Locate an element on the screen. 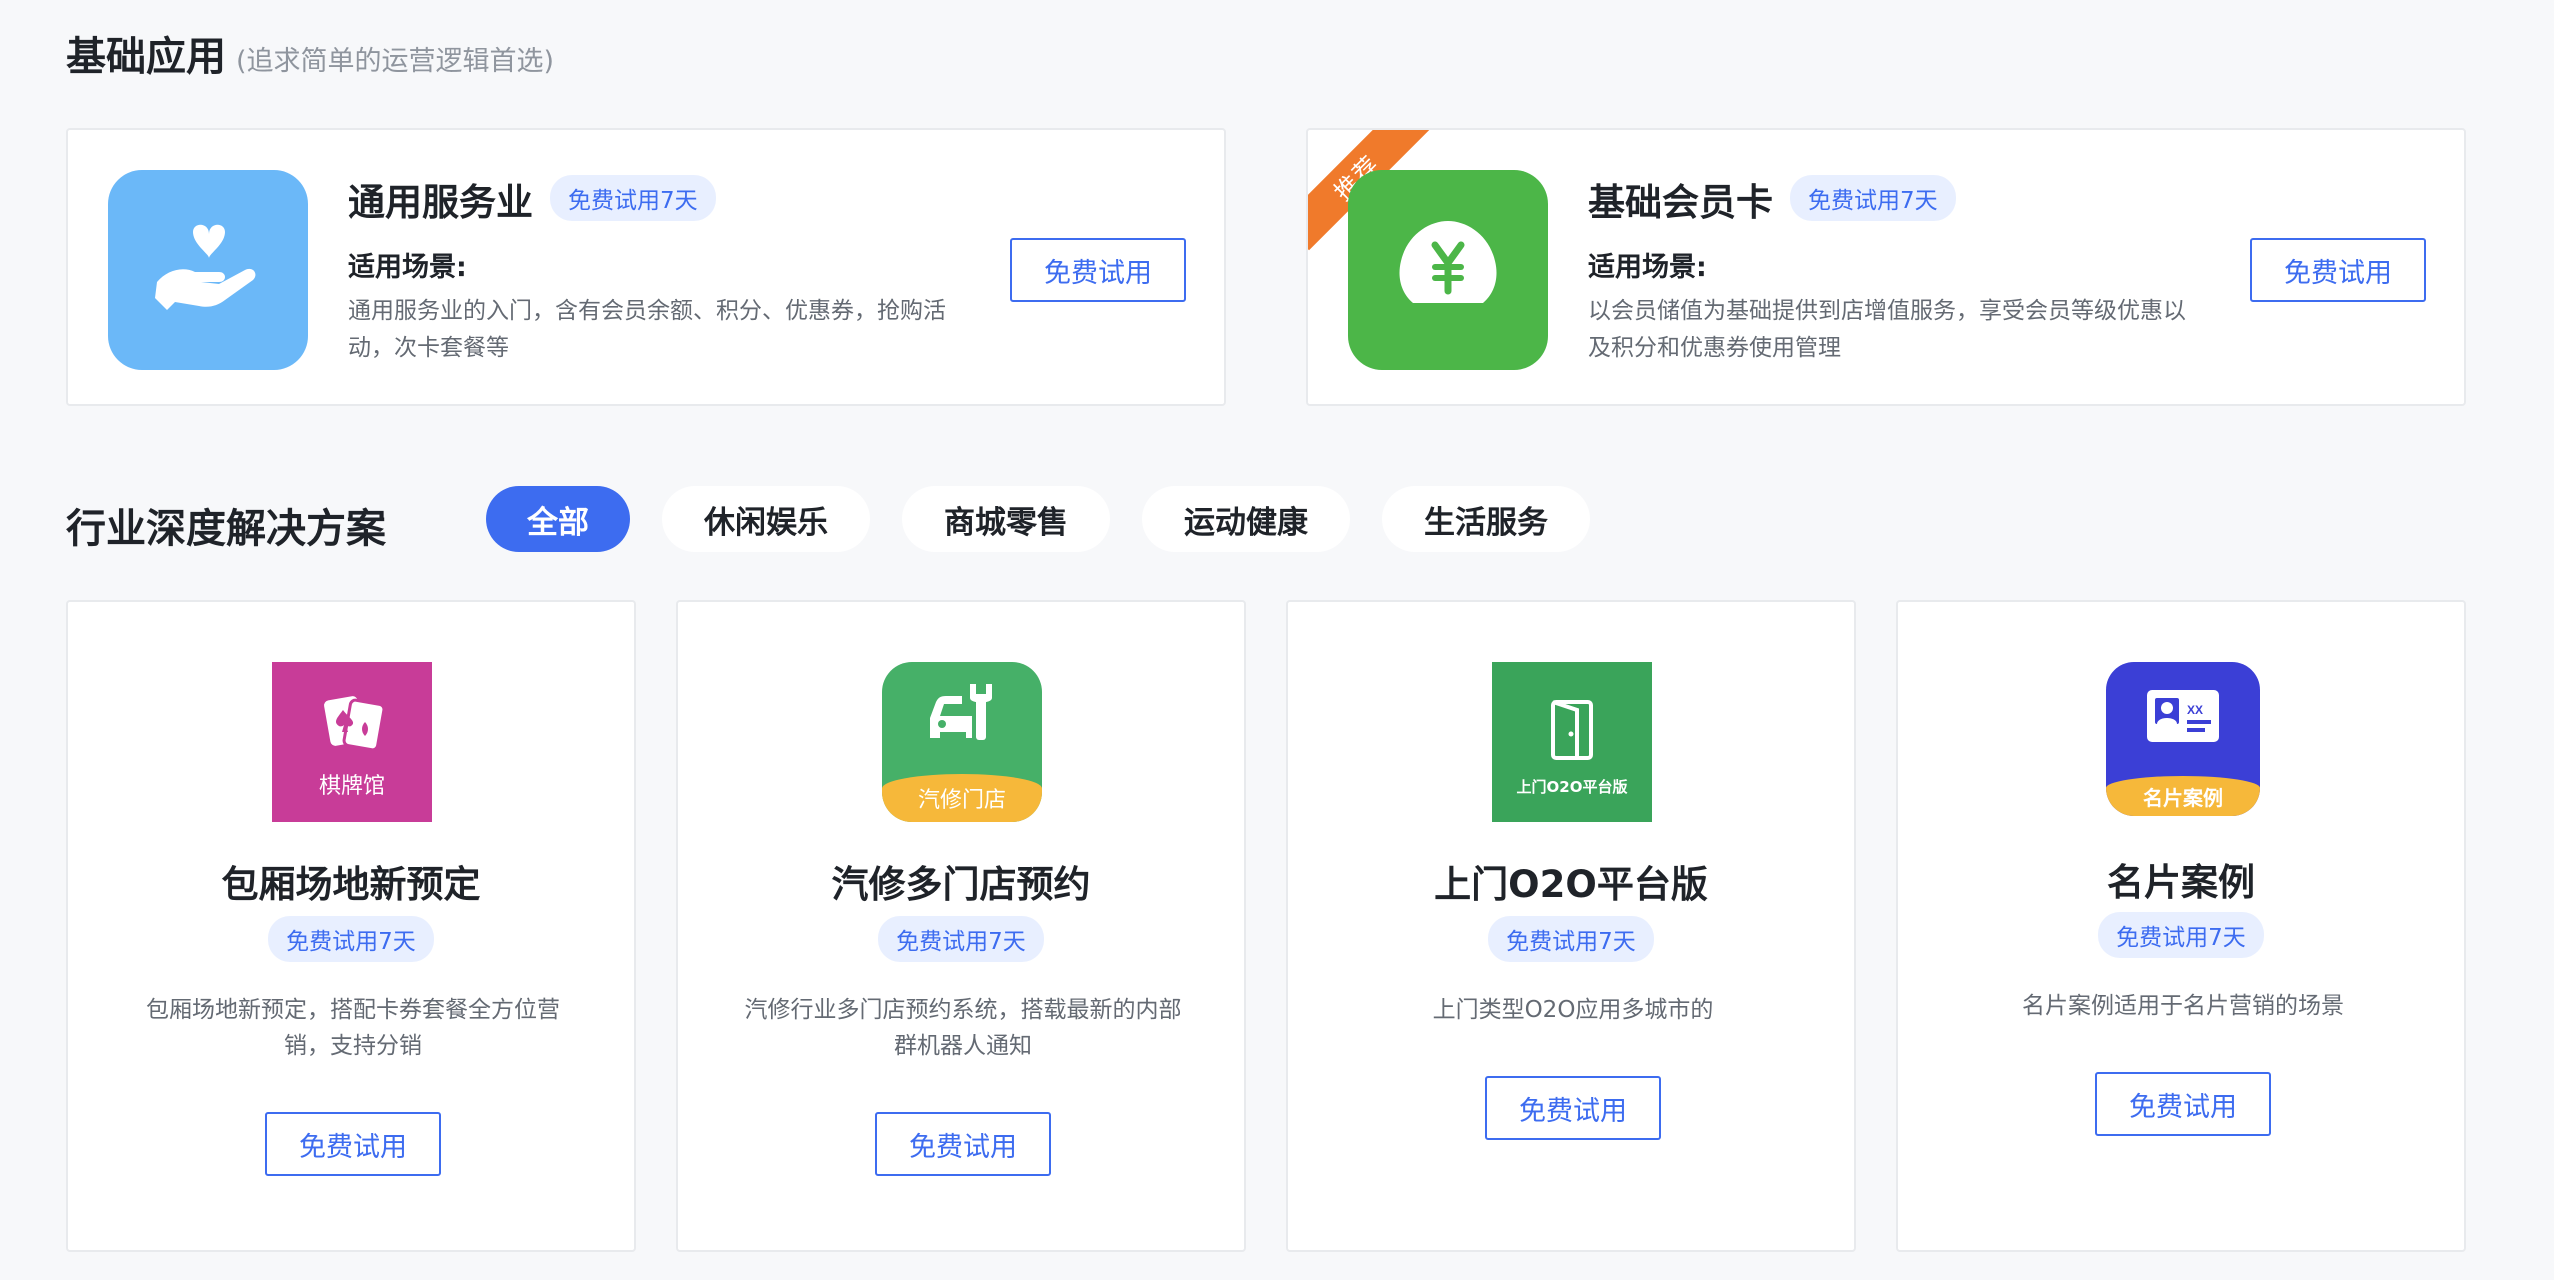 The image size is (2554, 1280). playing-cards-icon: 棋牌馆 is located at coordinates (352, 742).